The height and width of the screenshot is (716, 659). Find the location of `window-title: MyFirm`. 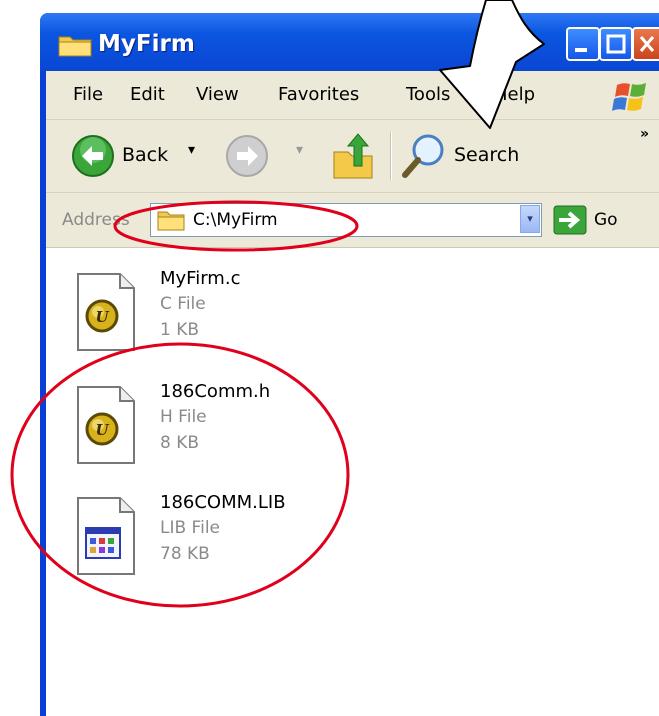

window-title: MyFirm is located at coordinates (146, 44).